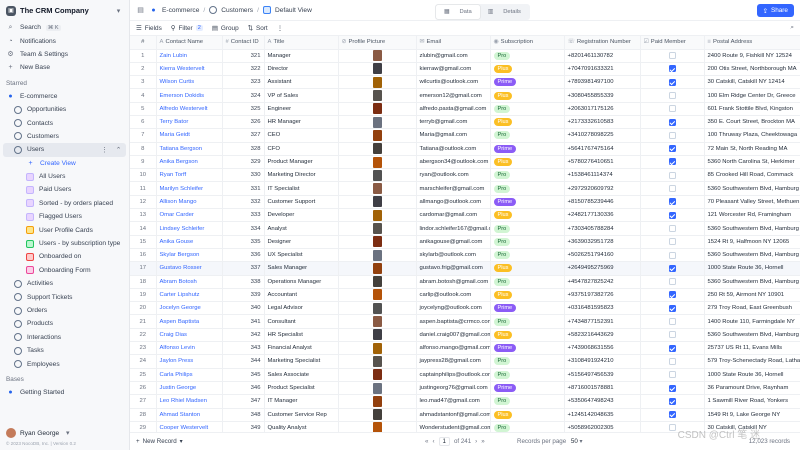 The height and width of the screenshot is (450, 800). I want to click on contact-id-cell: 323, so click(243, 82).